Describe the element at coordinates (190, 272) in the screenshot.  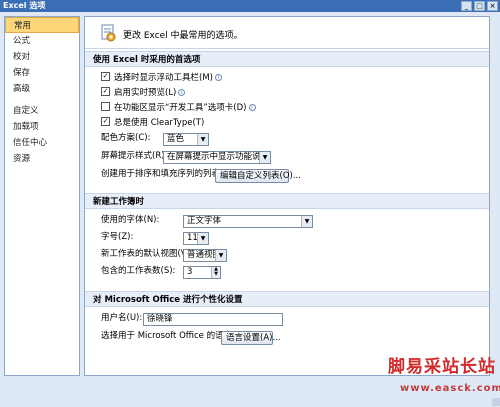
I see `sheet-count-value: 3` at that location.